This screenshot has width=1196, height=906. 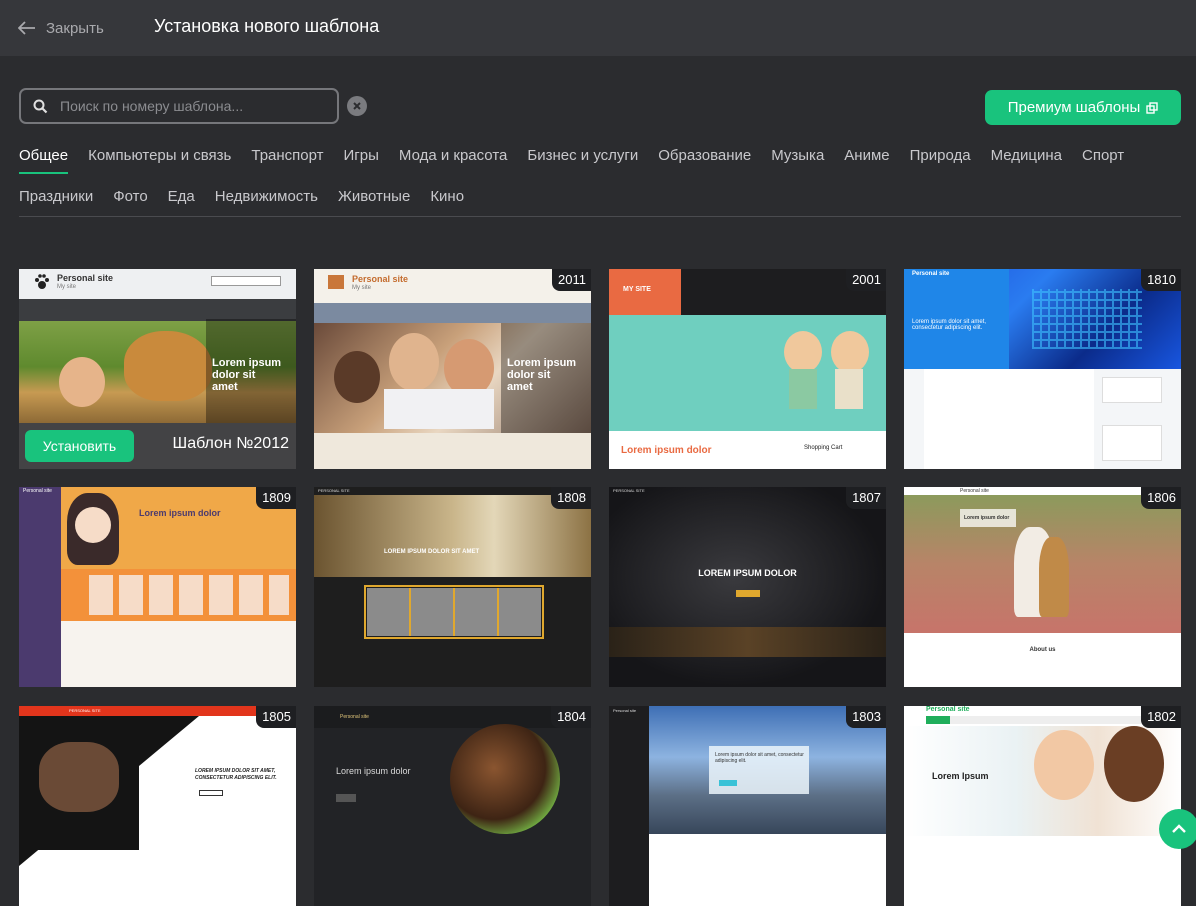 I want to click on template-thumbnail: MY SITE Lorem ipsum dolor Shopping Cart, so click(x=747, y=369).